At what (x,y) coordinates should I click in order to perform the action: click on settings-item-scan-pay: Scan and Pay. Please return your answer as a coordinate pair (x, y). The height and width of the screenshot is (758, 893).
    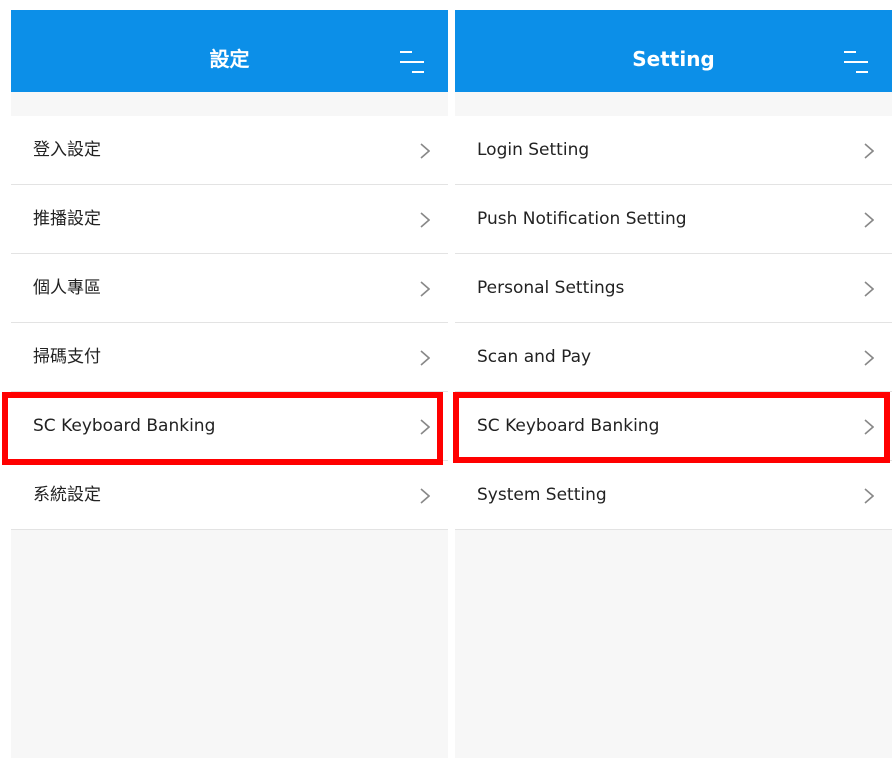
    Looking at the image, I should click on (673, 357).